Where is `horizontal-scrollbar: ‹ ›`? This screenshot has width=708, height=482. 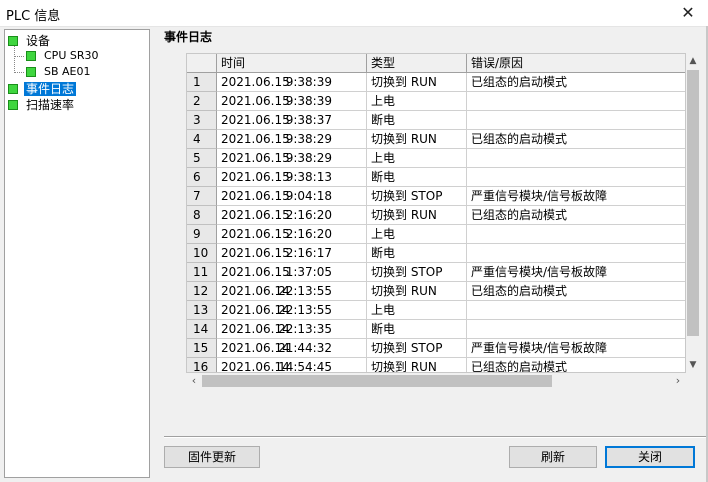 horizontal-scrollbar: ‹ › is located at coordinates (436, 381).